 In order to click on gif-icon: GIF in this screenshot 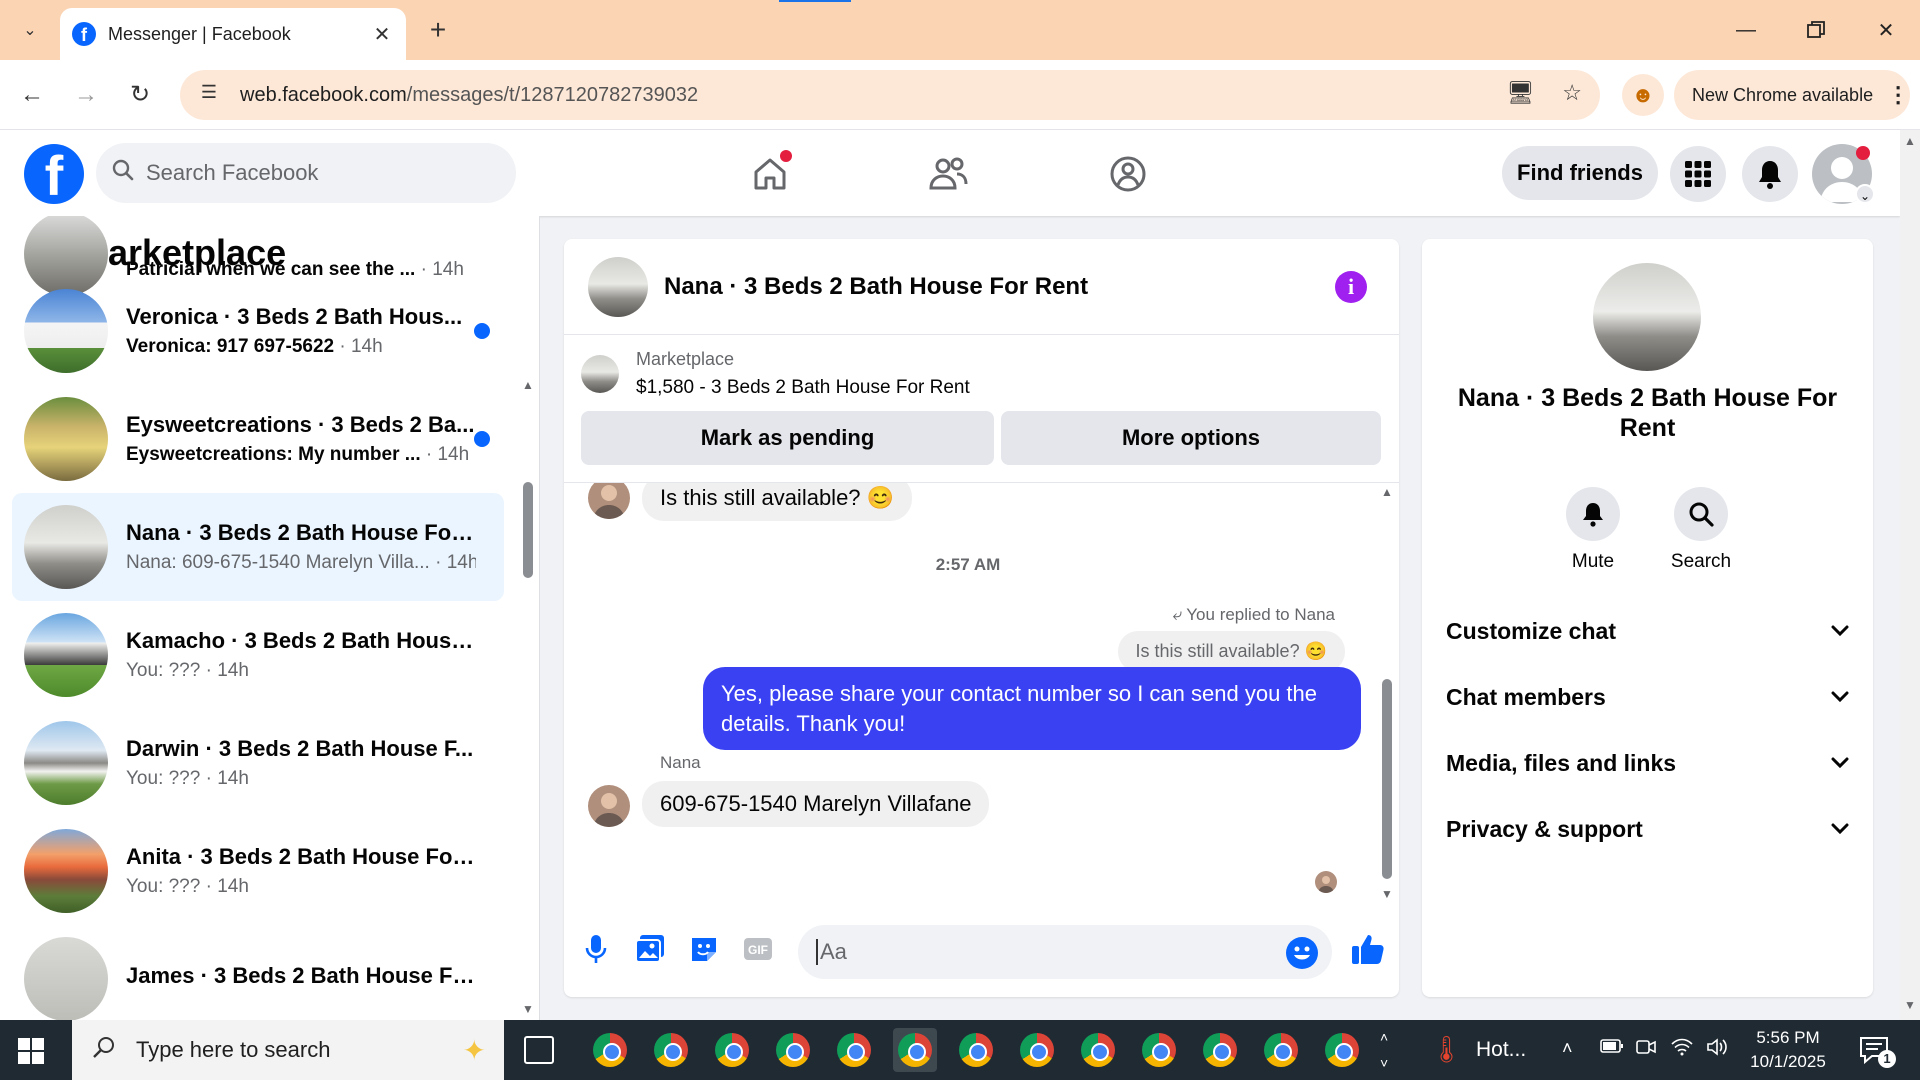, I will do `click(758, 949)`.